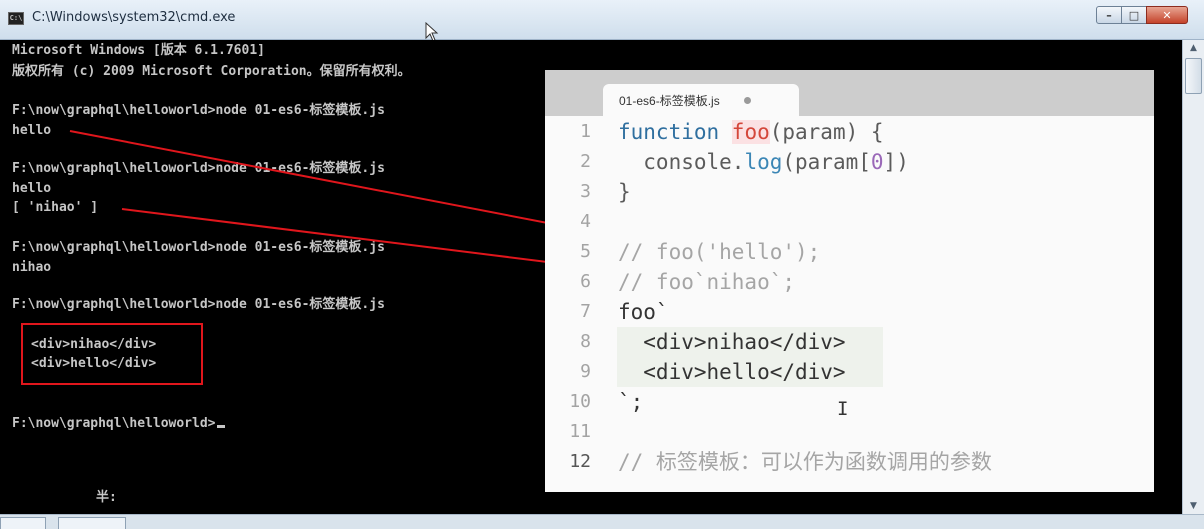 The height and width of the screenshot is (529, 1204). I want to click on line-number: 4, so click(585, 221).